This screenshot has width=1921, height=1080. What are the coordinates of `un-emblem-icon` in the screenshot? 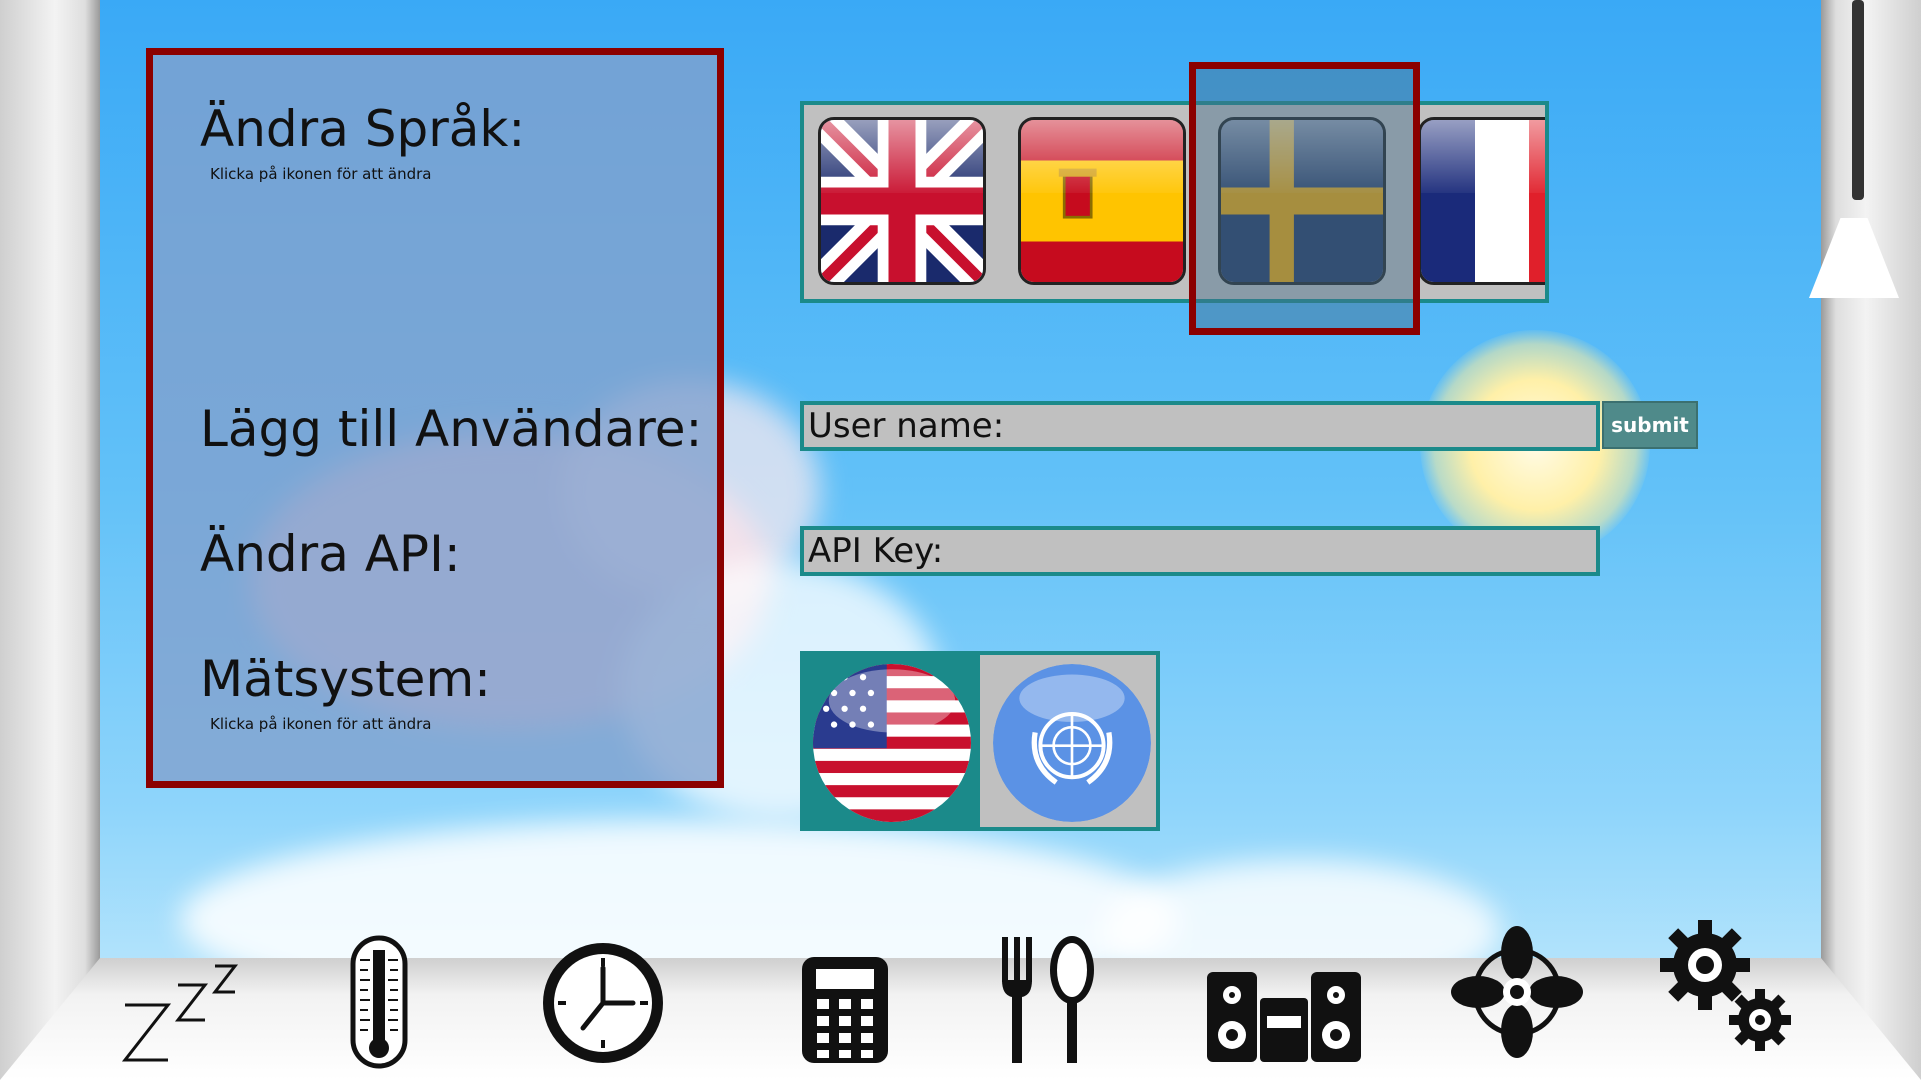 It's located at (1072, 743).